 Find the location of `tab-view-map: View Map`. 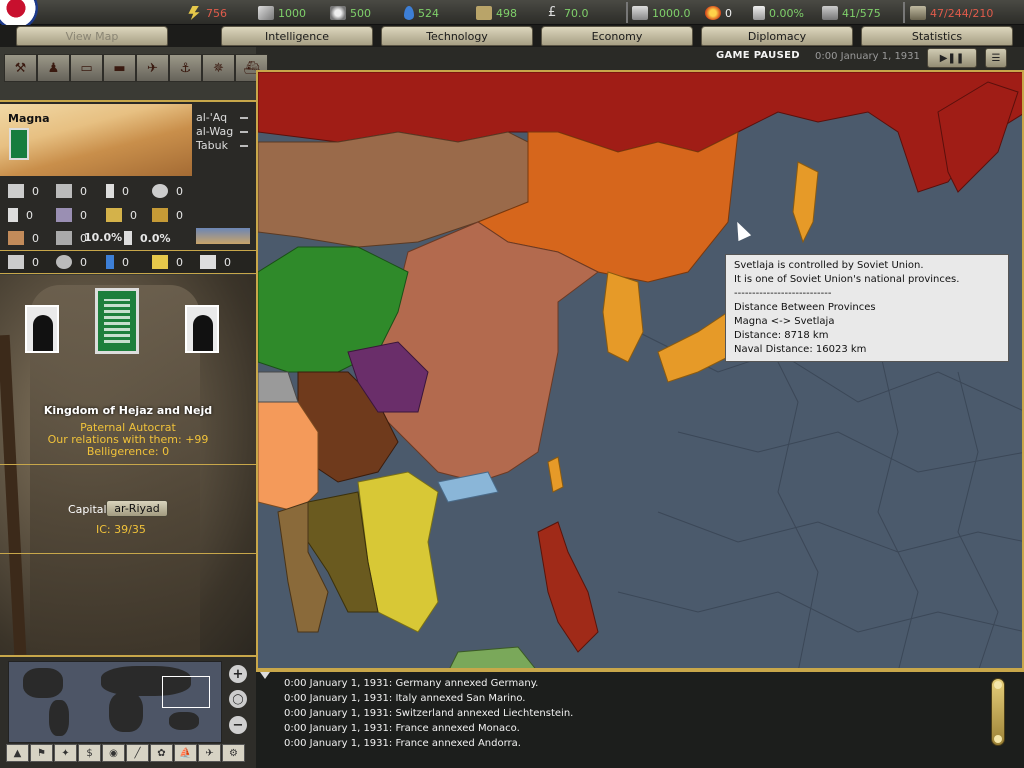

tab-view-map: View Map is located at coordinates (92, 36).